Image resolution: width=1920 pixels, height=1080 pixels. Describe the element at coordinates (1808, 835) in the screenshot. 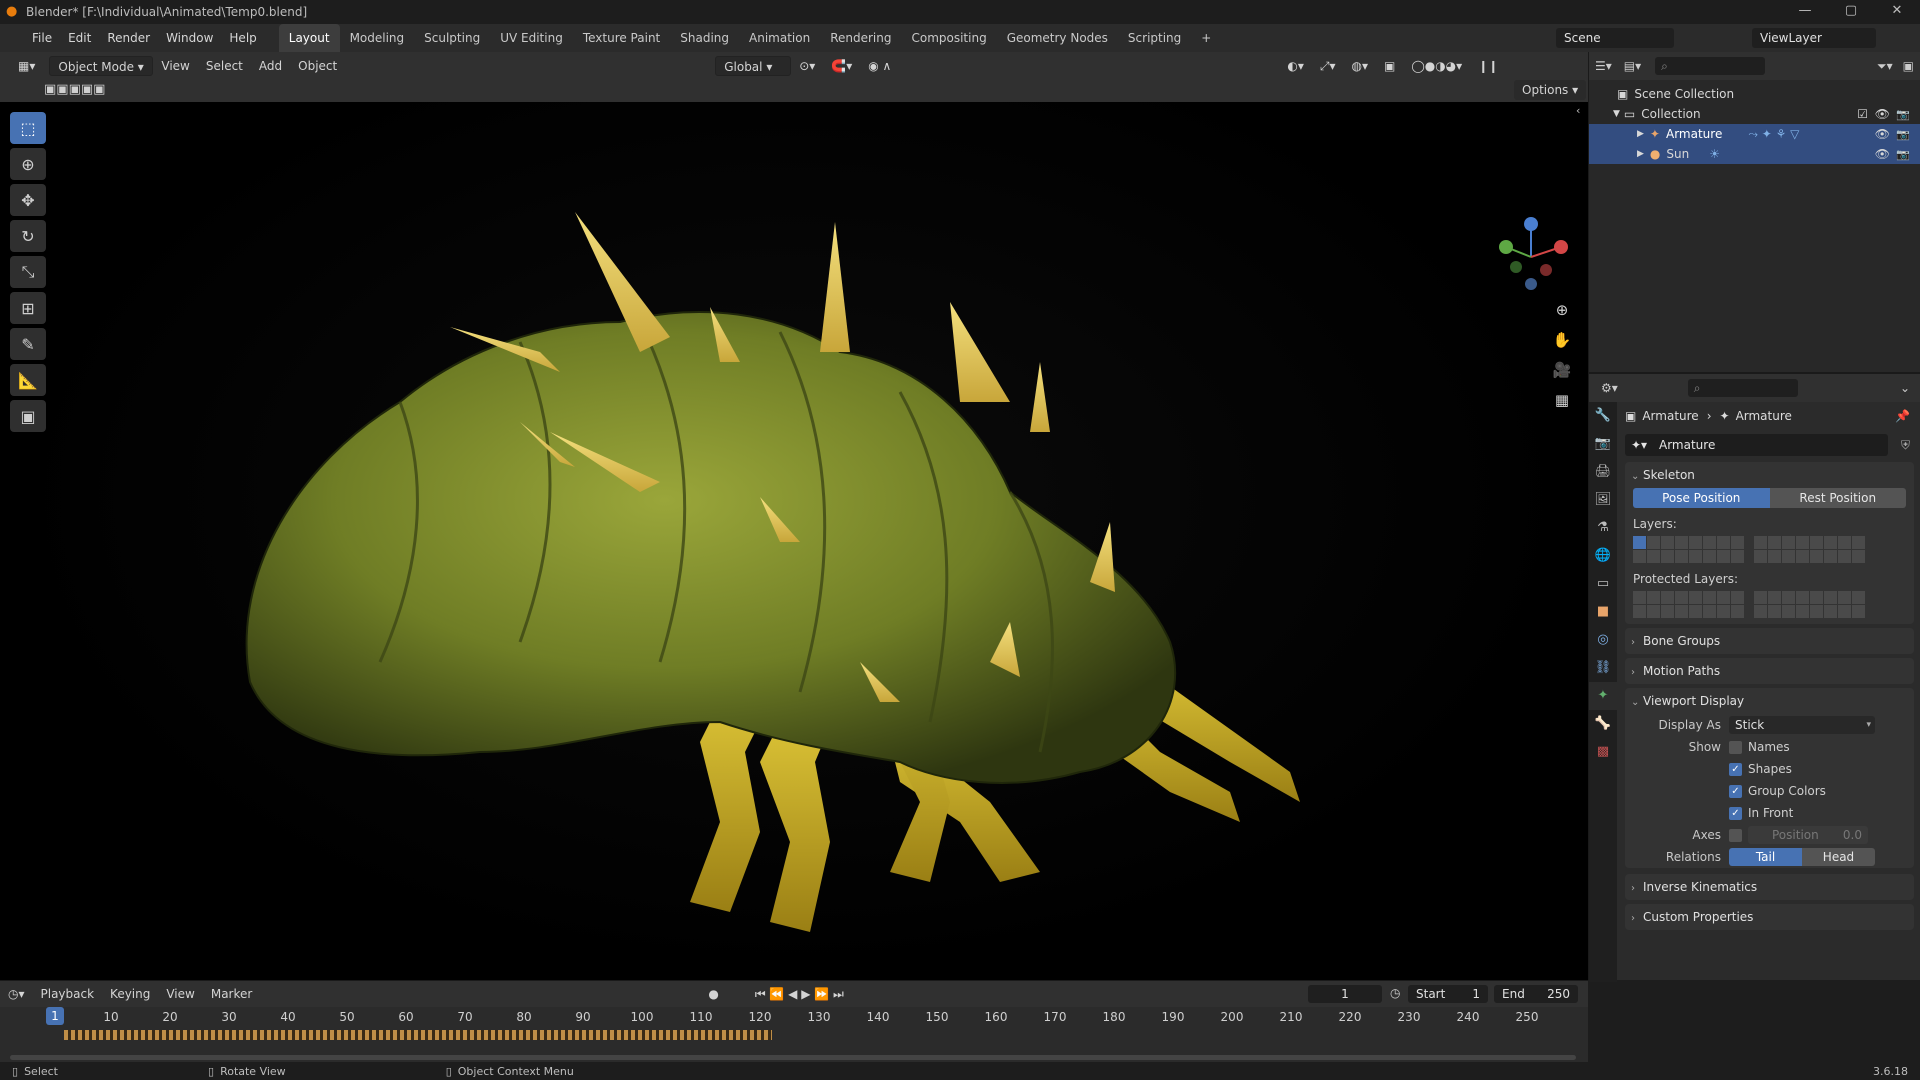

I see `axes-position-field: Position 0.0` at that location.